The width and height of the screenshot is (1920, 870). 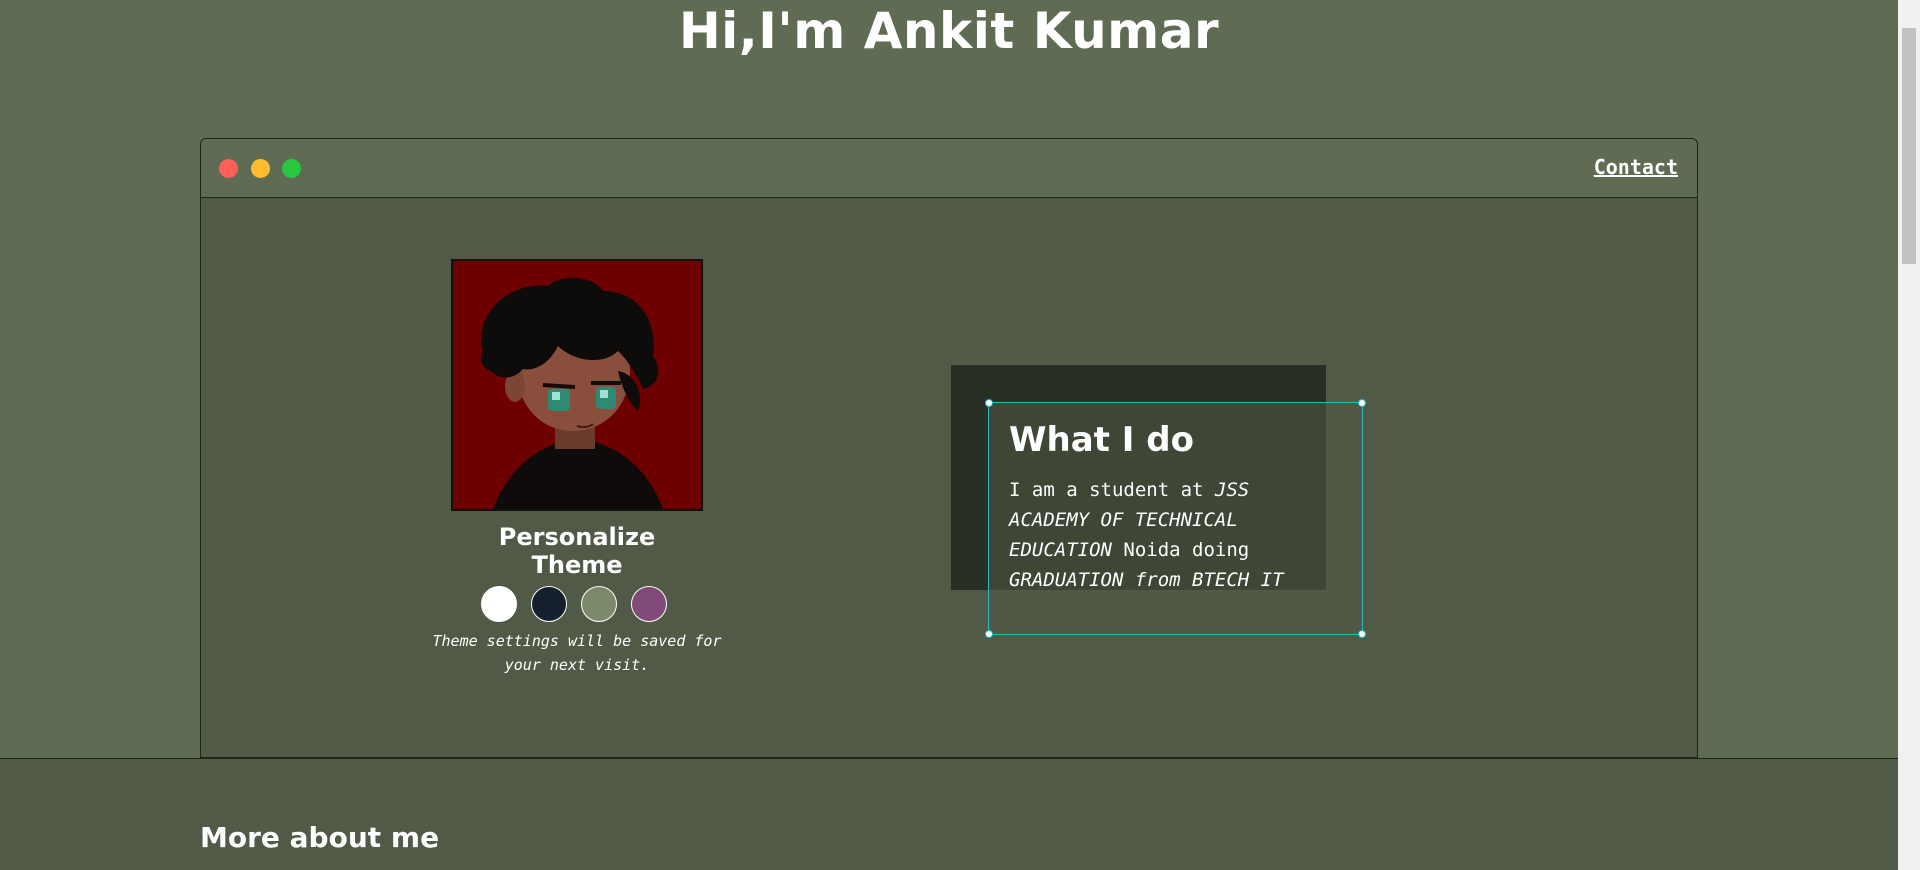 What do you see at coordinates (579, 605) in the screenshot?
I see `theme-swatches` at bounding box center [579, 605].